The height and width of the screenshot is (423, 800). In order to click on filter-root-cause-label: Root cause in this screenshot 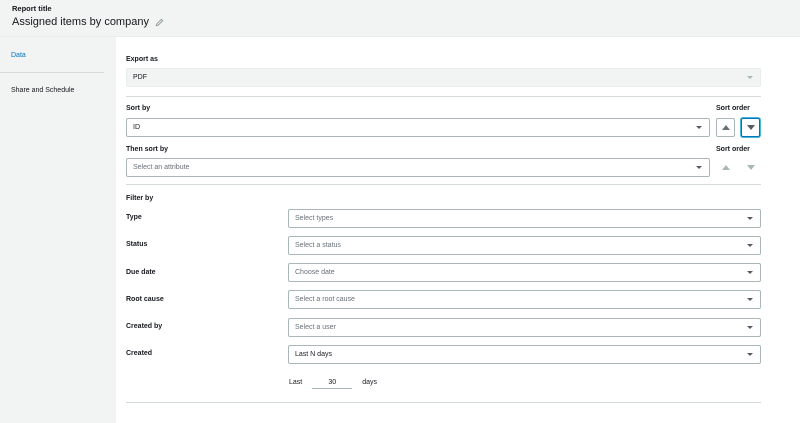, I will do `click(145, 299)`.